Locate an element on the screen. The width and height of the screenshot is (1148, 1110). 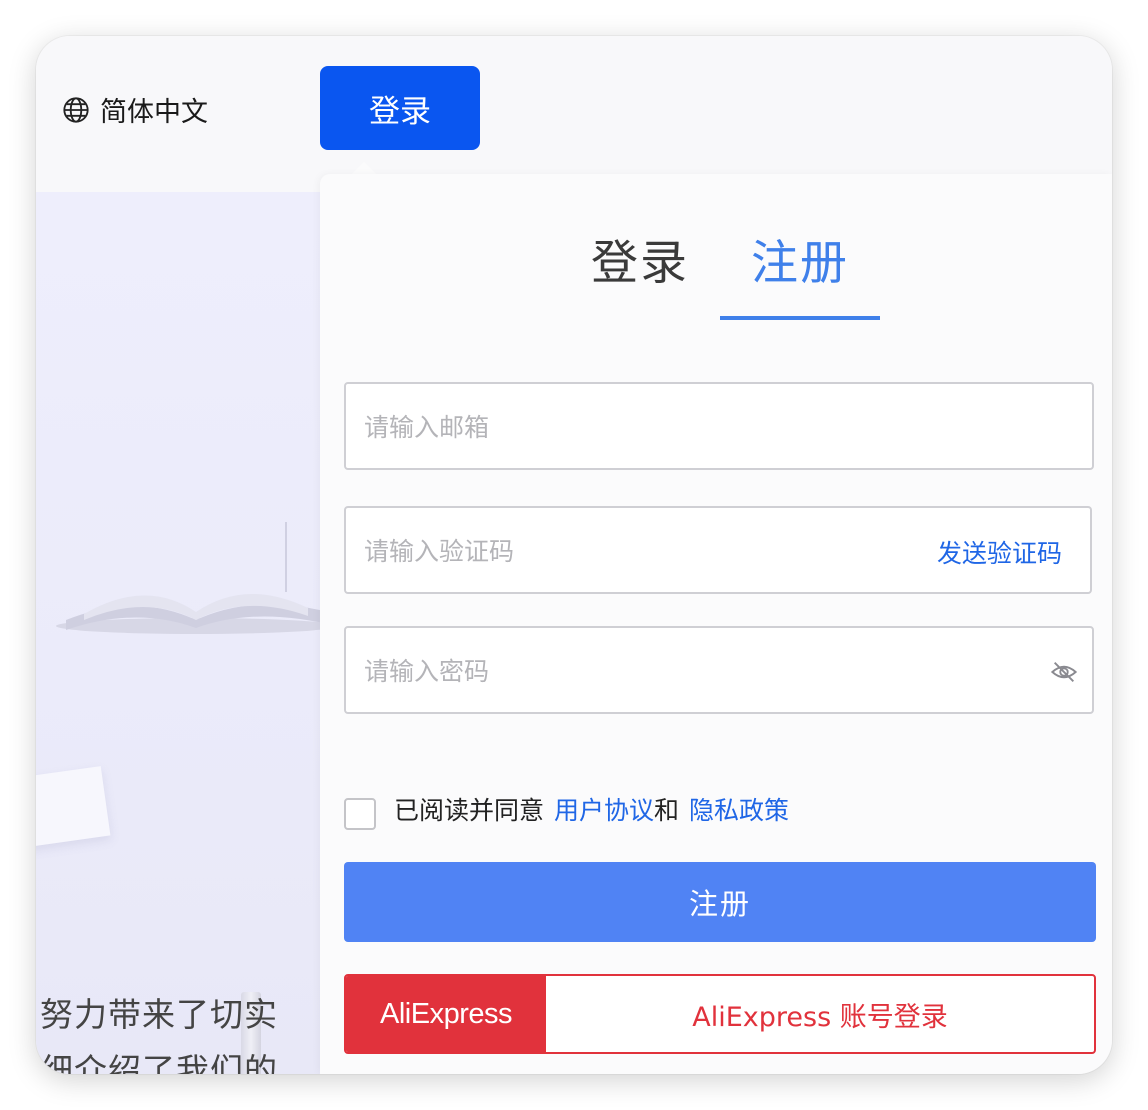
tab-register: 注册 is located at coordinates (800, 258).